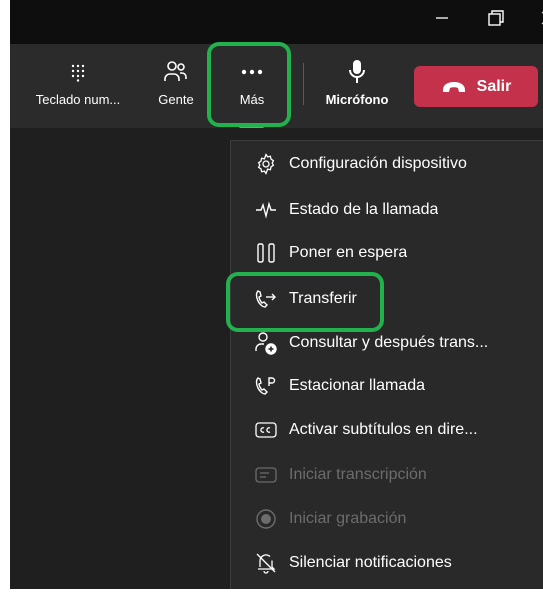  Describe the element at coordinates (357, 385) in the screenshot. I see `menu-item-label: Estacionar llamada` at that location.